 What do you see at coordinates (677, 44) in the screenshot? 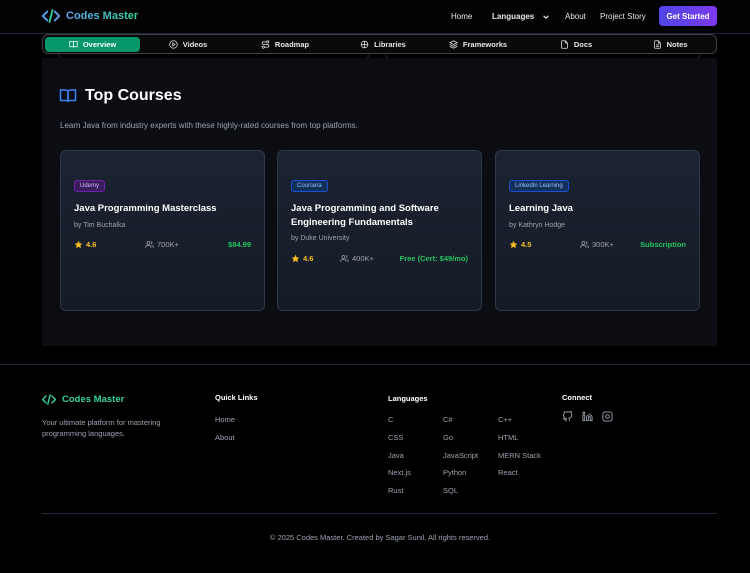
I see `tab-notes-label: Notes` at bounding box center [677, 44].